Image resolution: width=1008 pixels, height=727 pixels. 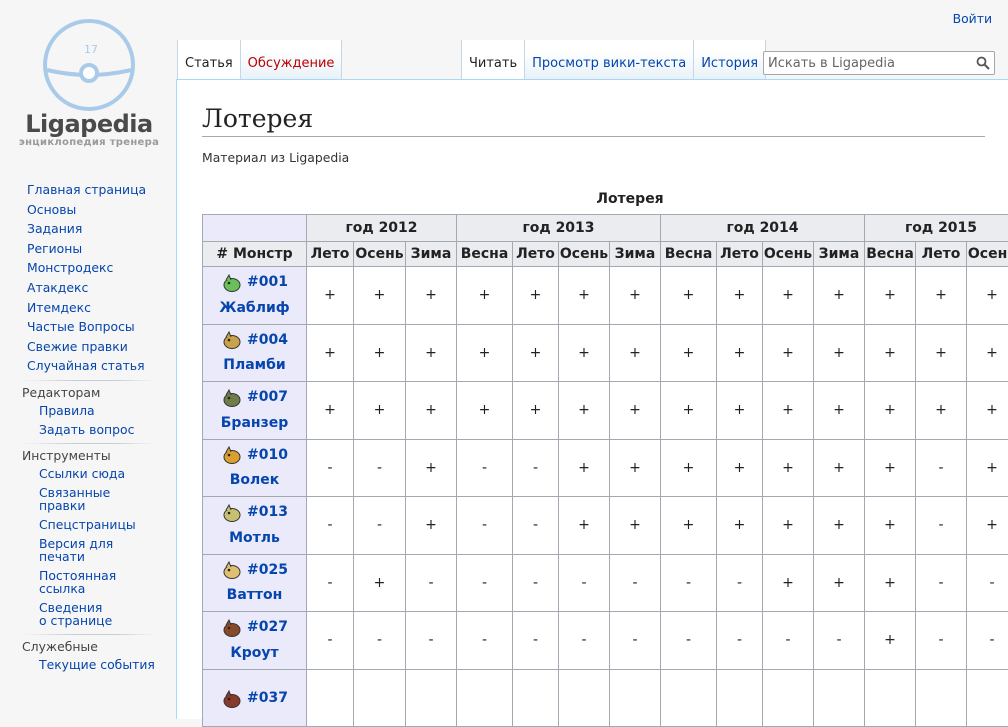 I want to click on monster-id-line: #001, so click(x=254, y=283).